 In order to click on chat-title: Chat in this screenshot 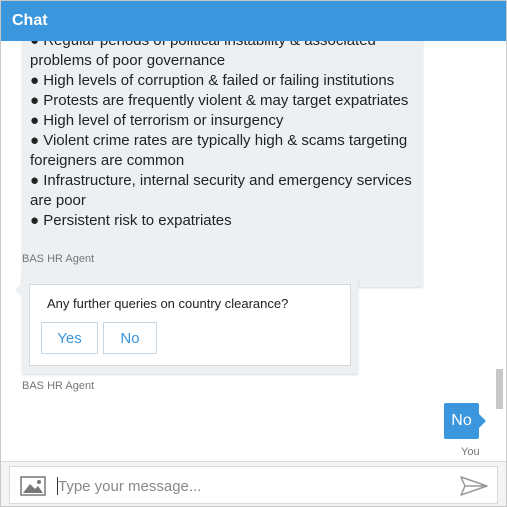, I will do `click(30, 20)`.